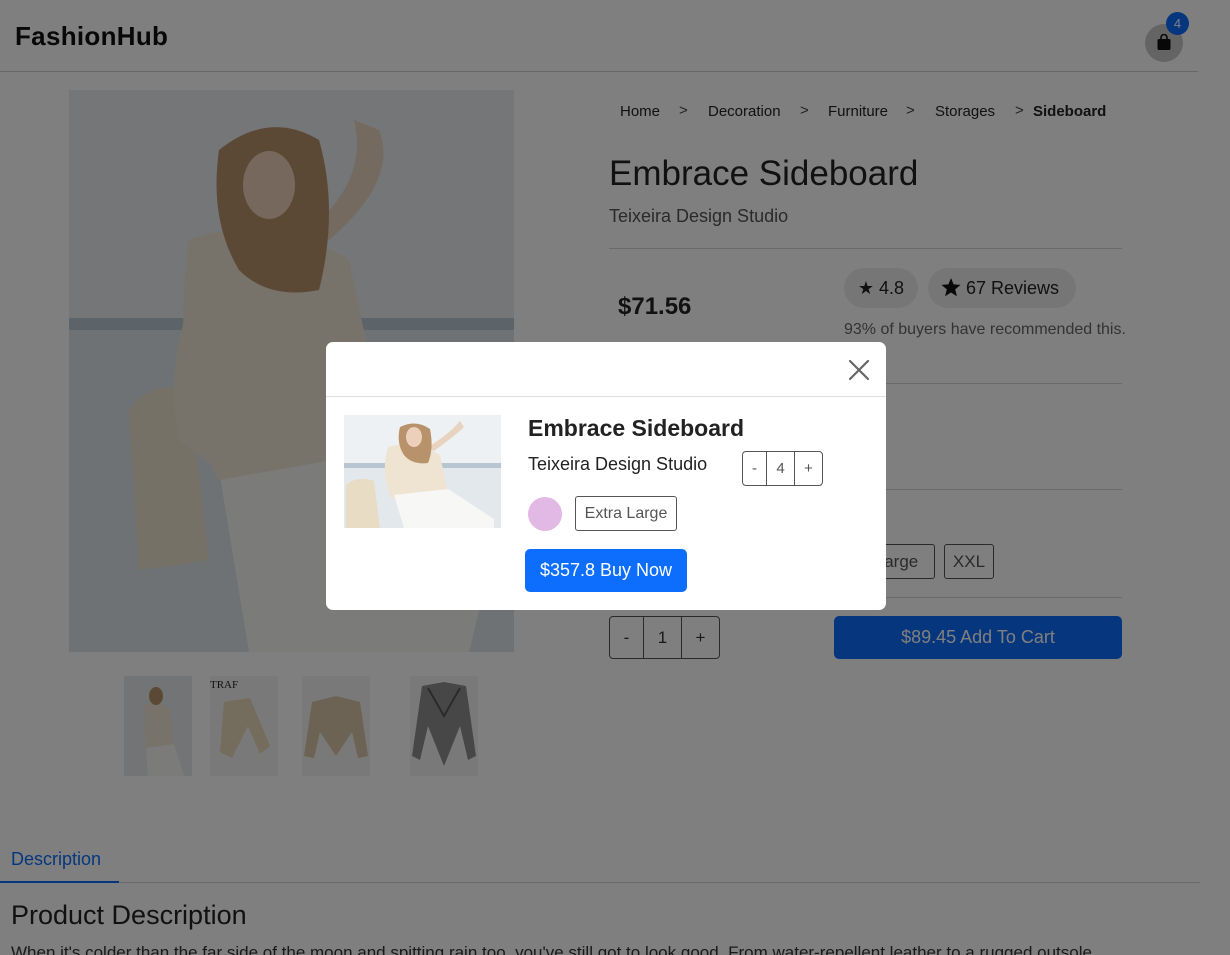  I want to click on modal-product-image, so click(422, 471).